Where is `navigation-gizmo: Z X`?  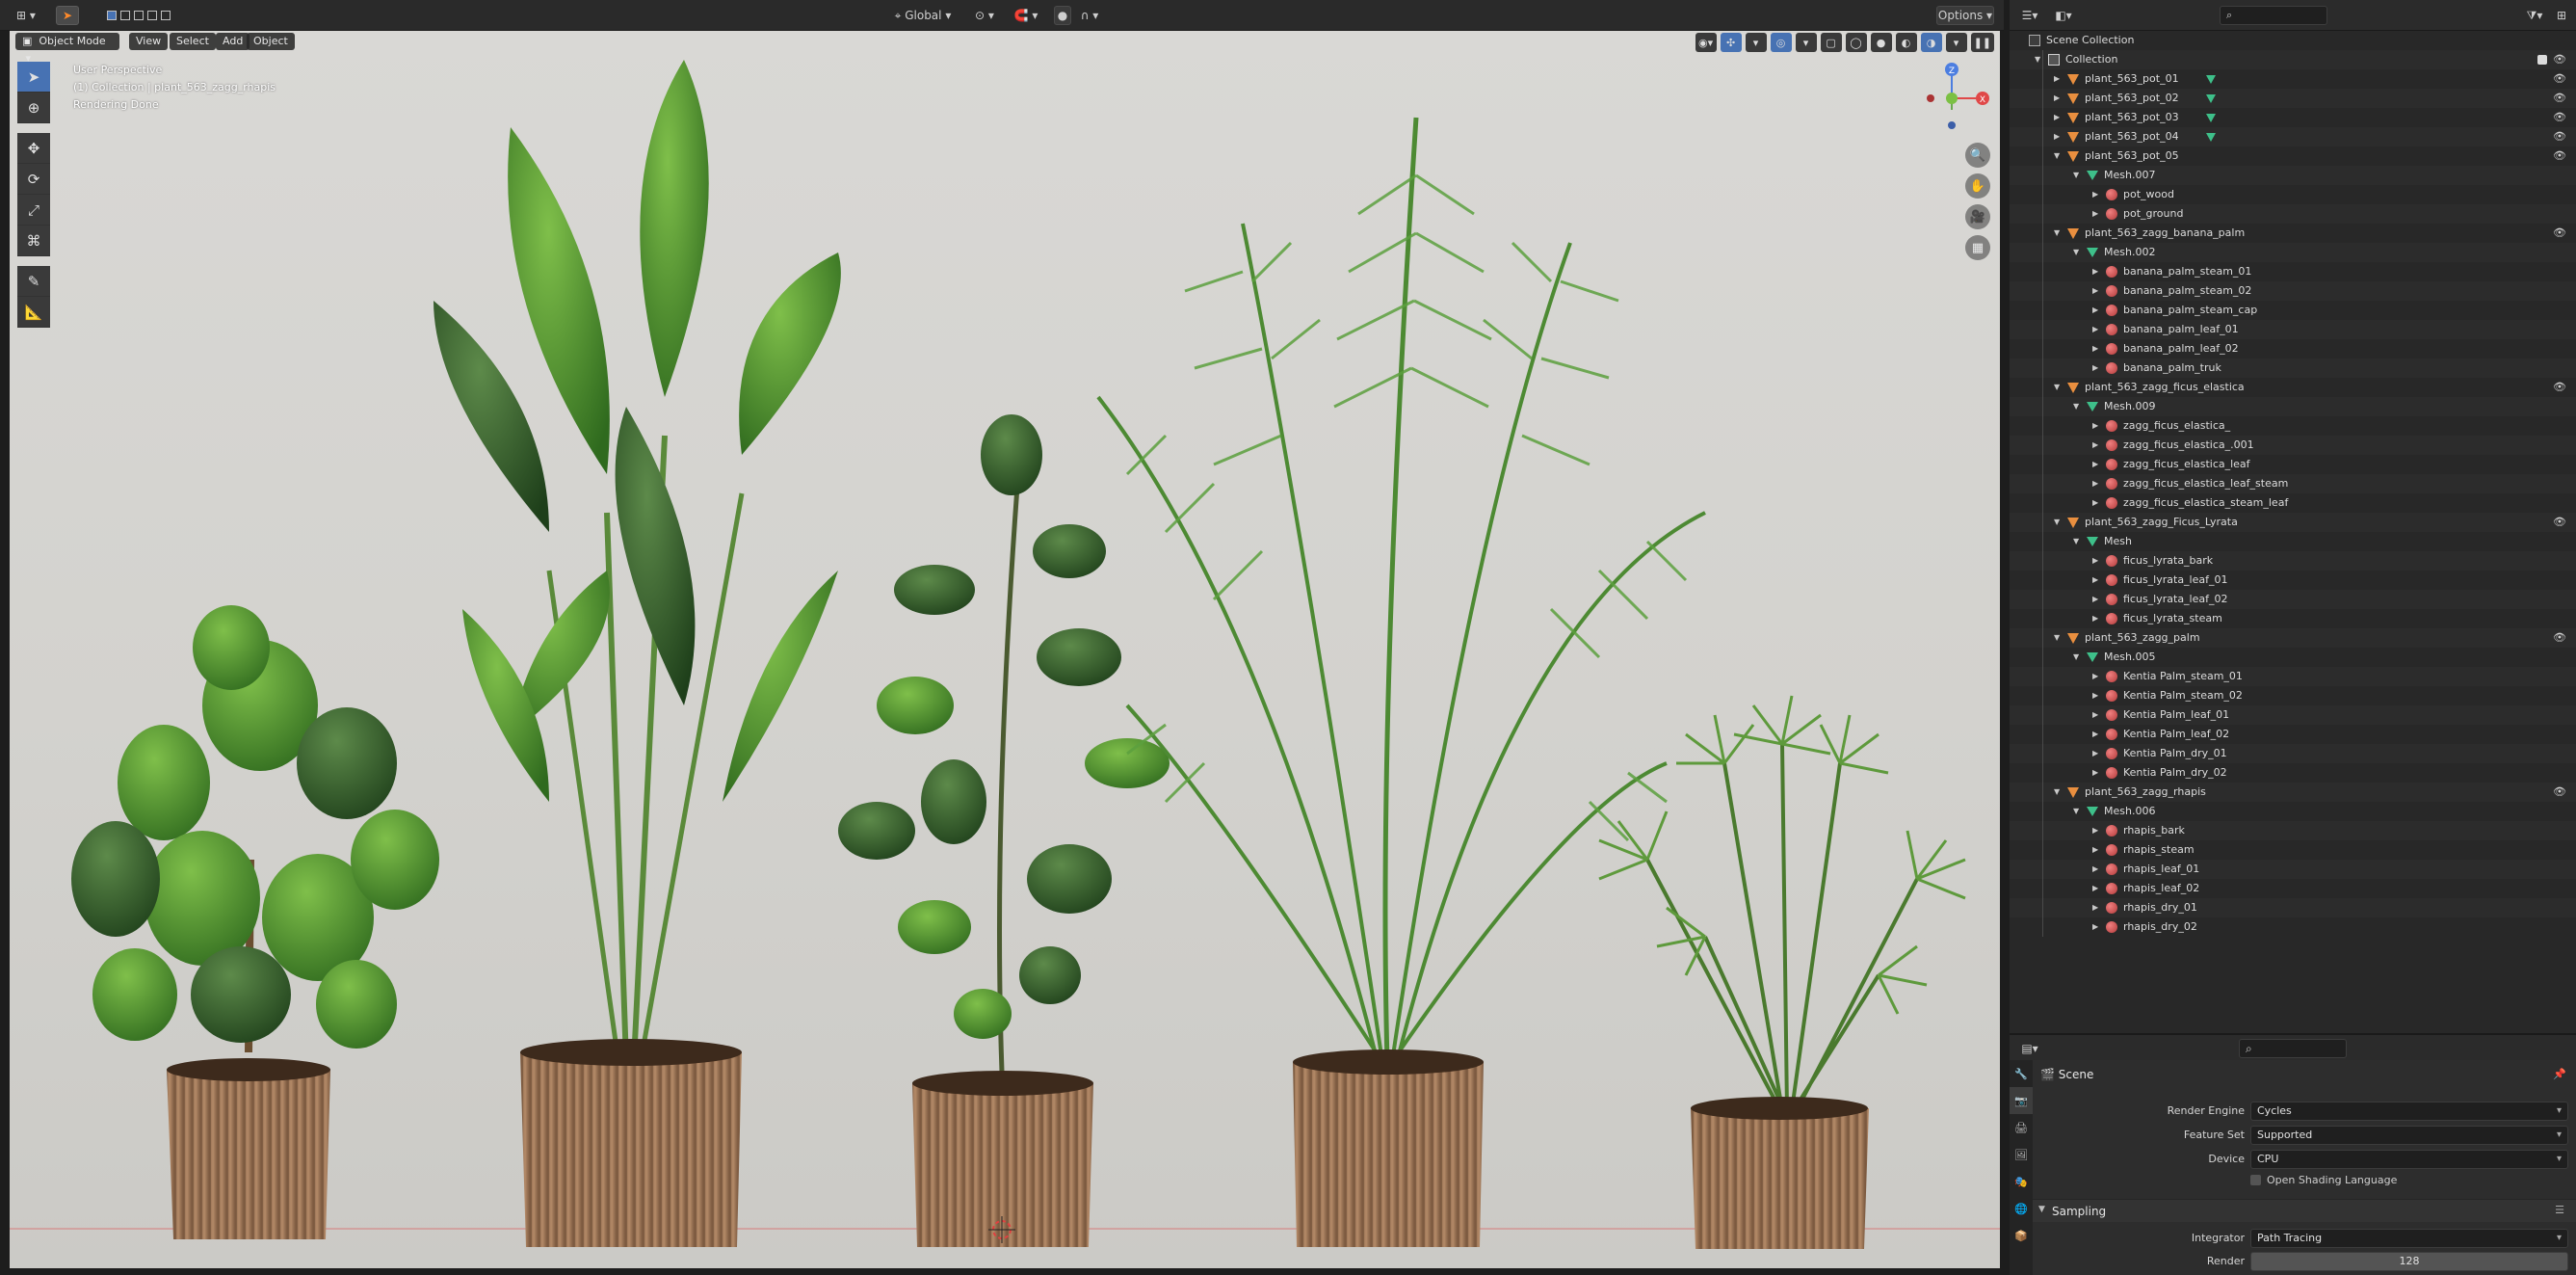 navigation-gizmo: Z X is located at coordinates (1957, 98).